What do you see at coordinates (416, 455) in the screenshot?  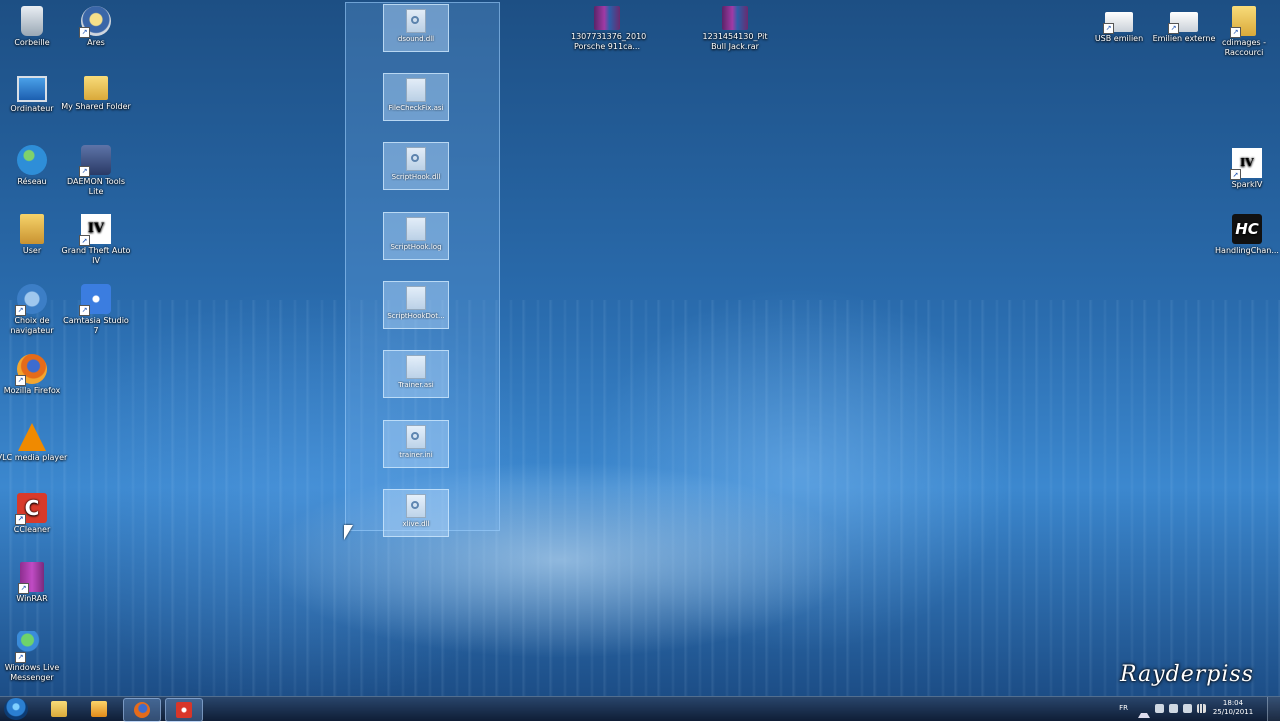 I see `selected-file-label: trainer.ini` at bounding box center [416, 455].